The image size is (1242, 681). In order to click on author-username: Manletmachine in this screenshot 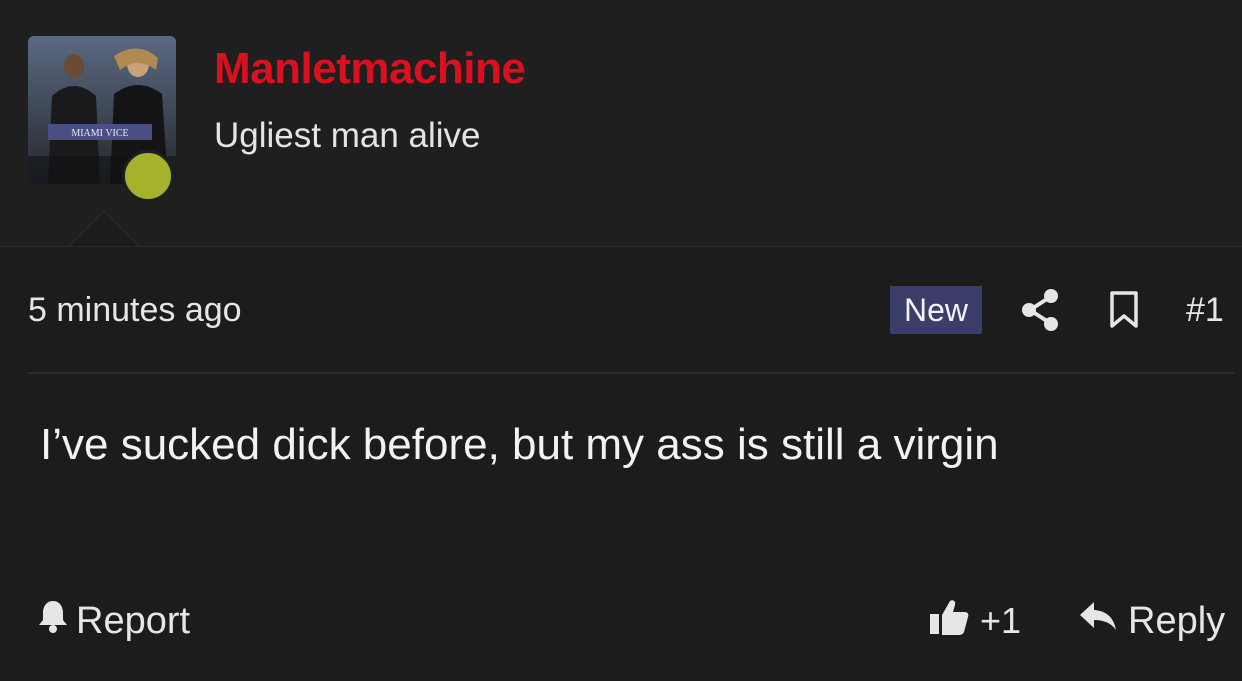, I will do `click(370, 69)`.